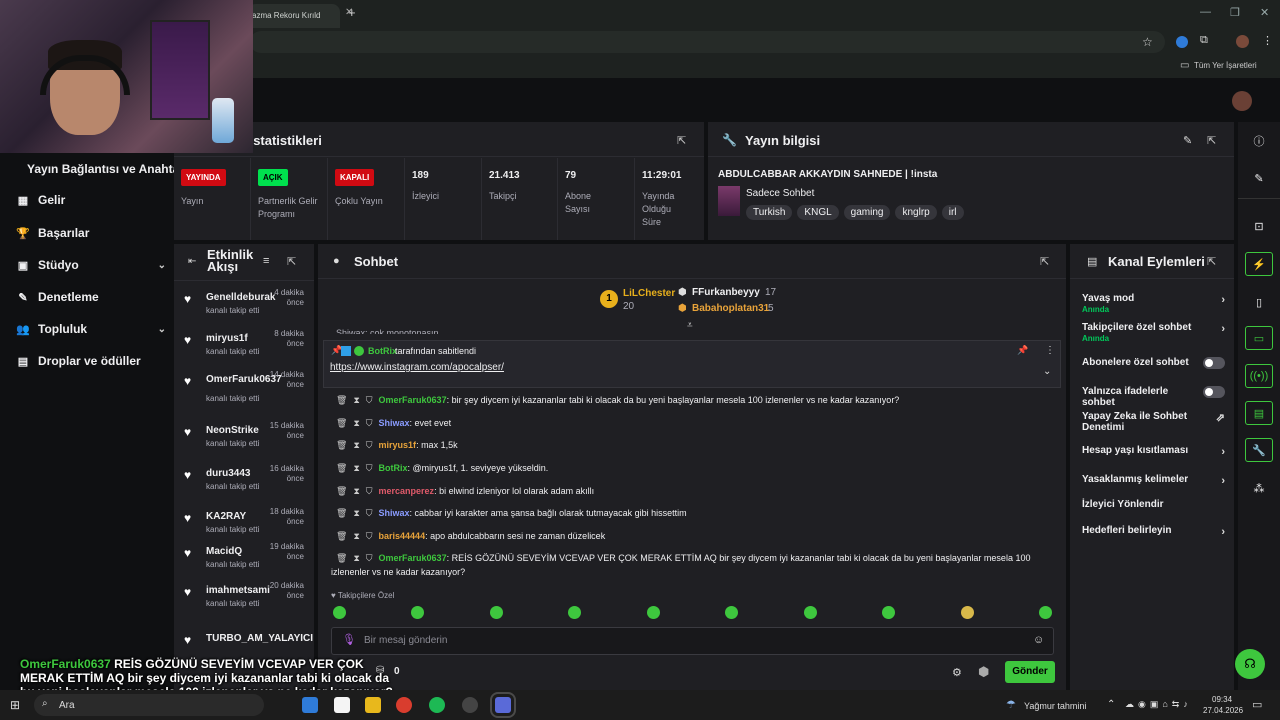  I want to click on screenshot-icon: ⊡, so click(1259, 226).